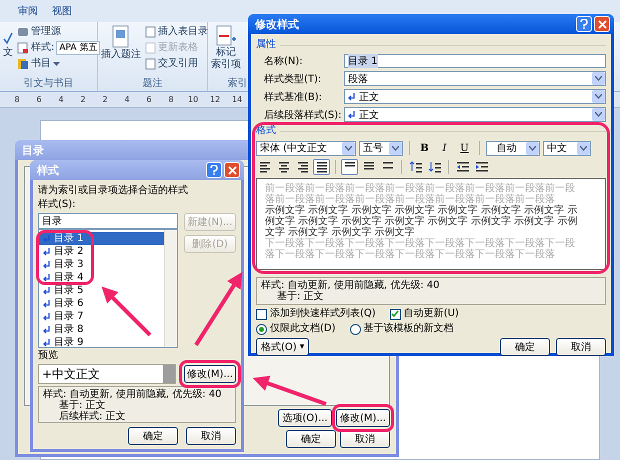  What do you see at coordinates (101, 303) in the screenshot?
I see `style-list-item: 目录 6` at bounding box center [101, 303].